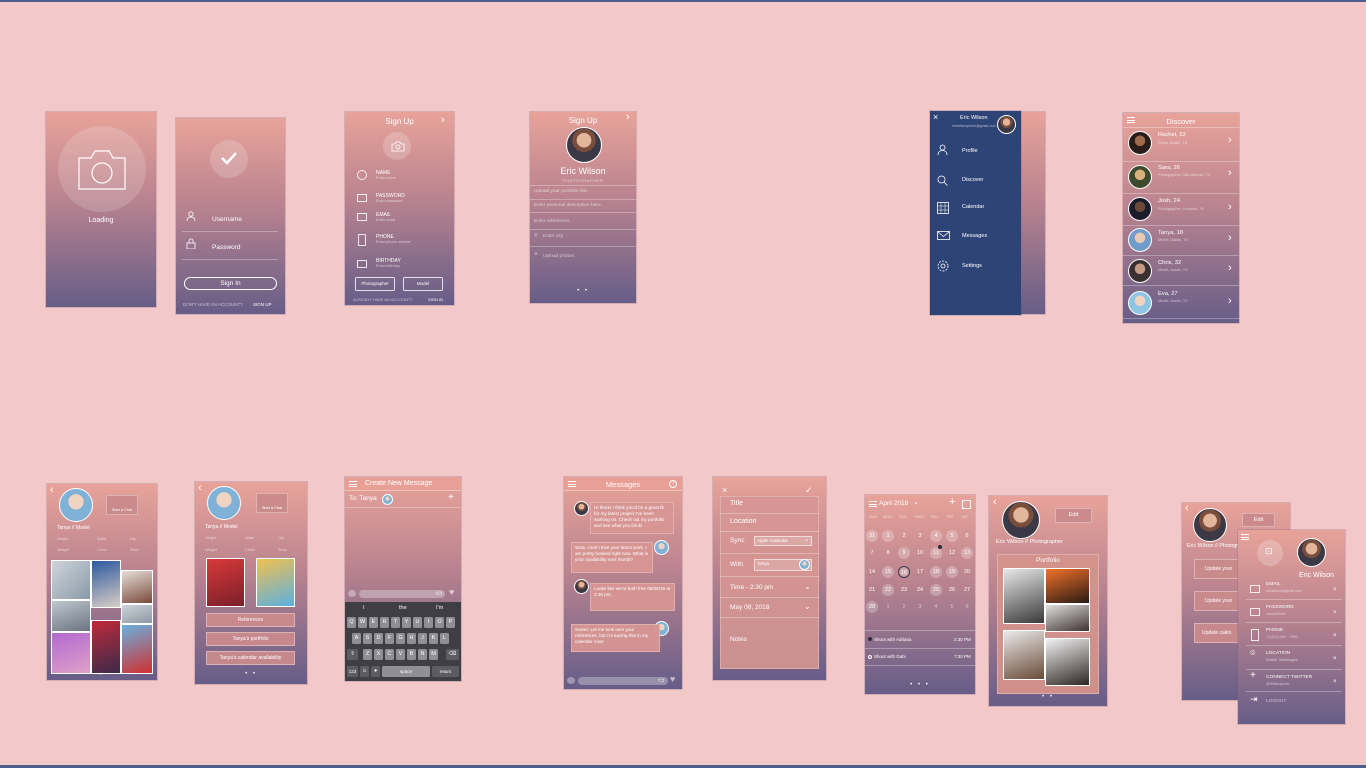 This screenshot has width=1366, height=768. Describe the element at coordinates (936, 590) in the screenshot. I see `day-cell: 25` at that location.